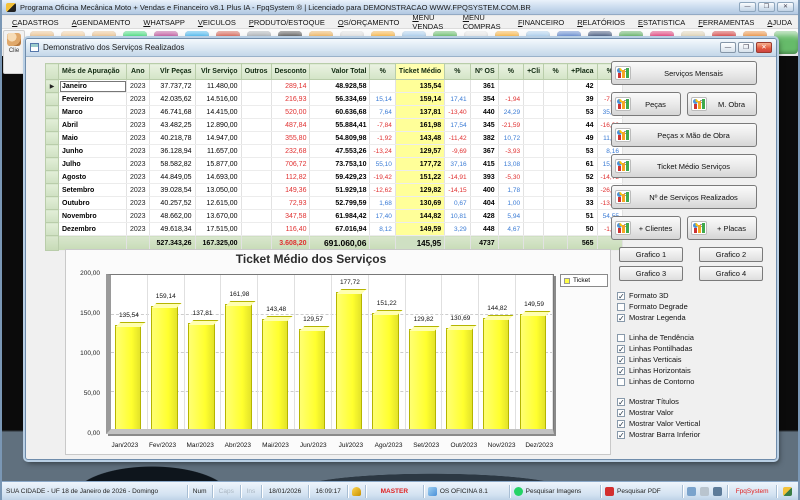 Image resolution: width=800 pixels, height=500 pixels. I want to click on child-minimize-button: —, so click(728, 47).